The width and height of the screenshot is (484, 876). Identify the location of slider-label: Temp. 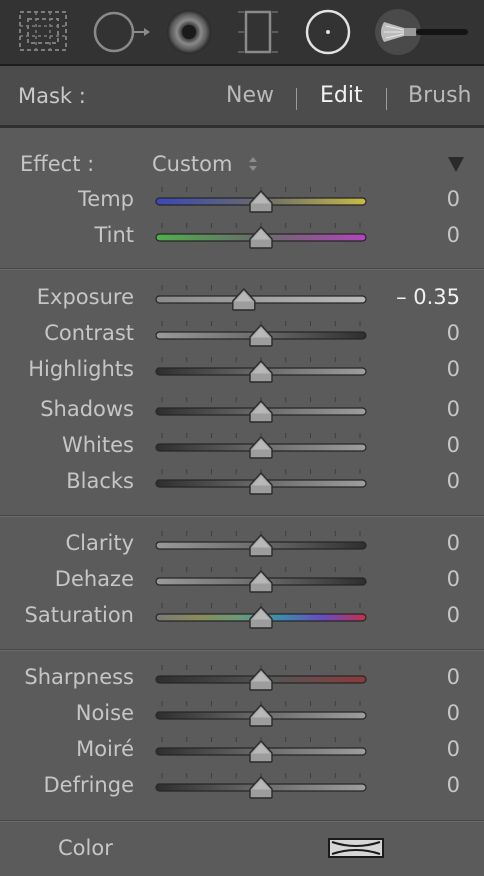
(106, 199).